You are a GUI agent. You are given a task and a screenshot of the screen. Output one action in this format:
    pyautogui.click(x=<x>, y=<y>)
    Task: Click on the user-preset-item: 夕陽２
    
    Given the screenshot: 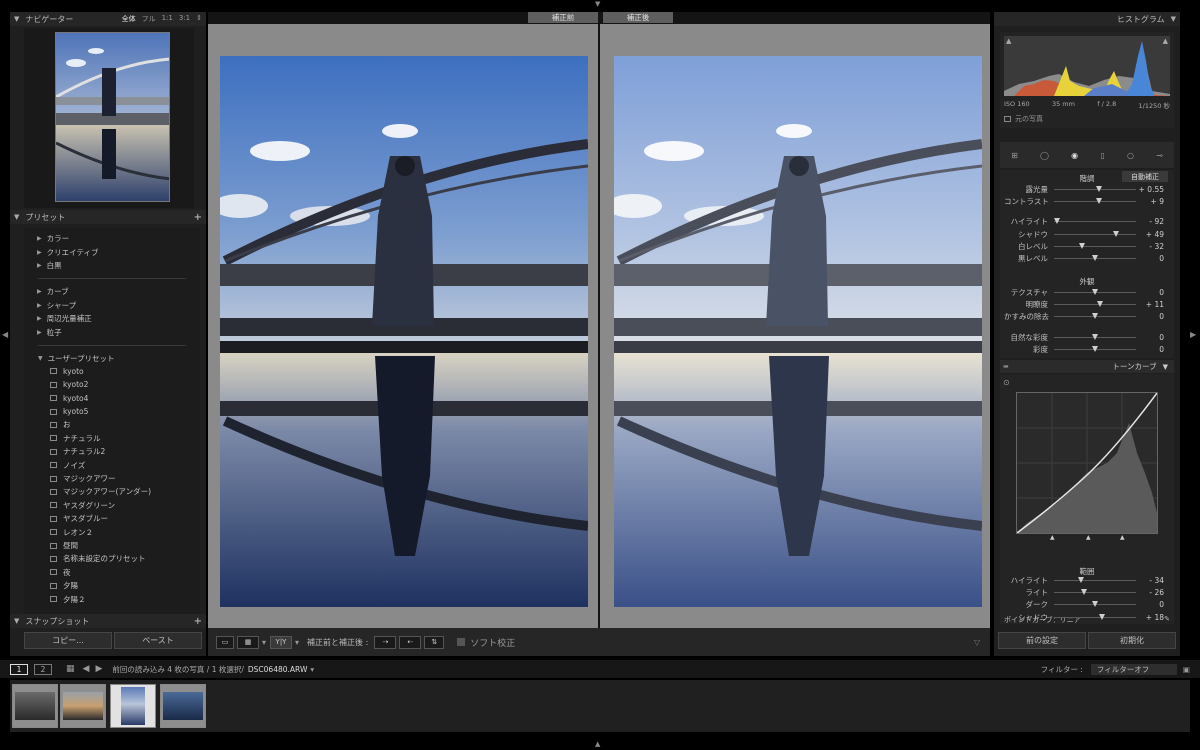 What is the action you would take?
    pyautogui.click(x=112, y=598)
    